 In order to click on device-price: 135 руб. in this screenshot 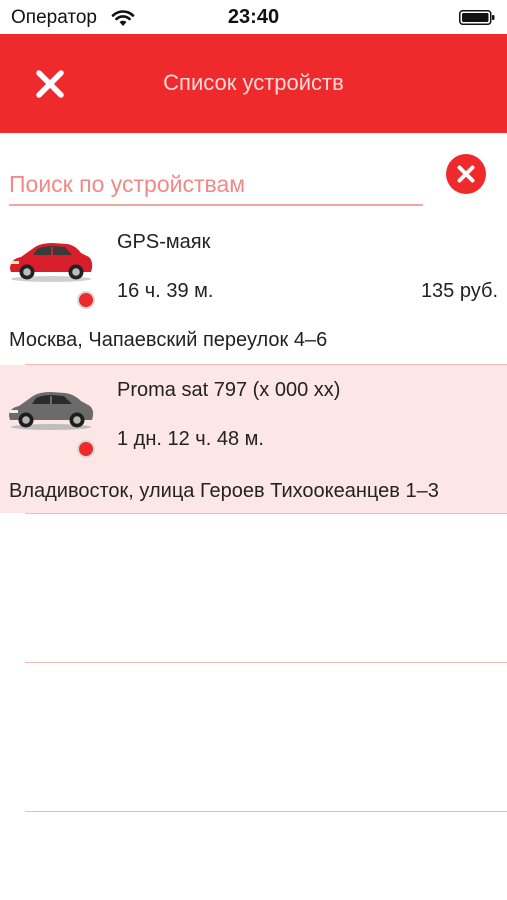, I will do `click(459, 291)`.